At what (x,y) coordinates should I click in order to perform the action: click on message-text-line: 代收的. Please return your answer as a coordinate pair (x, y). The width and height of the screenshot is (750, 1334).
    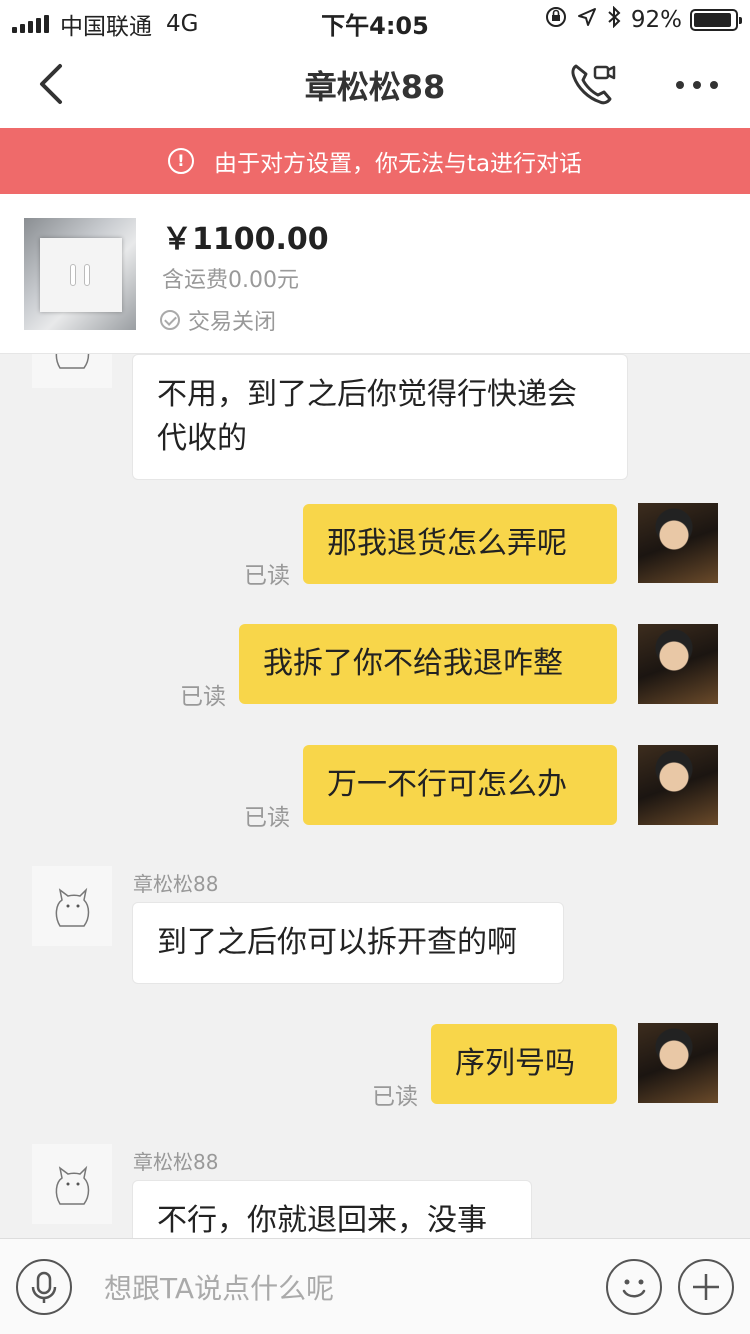
    Looking at the image, I should click on (202, 438).